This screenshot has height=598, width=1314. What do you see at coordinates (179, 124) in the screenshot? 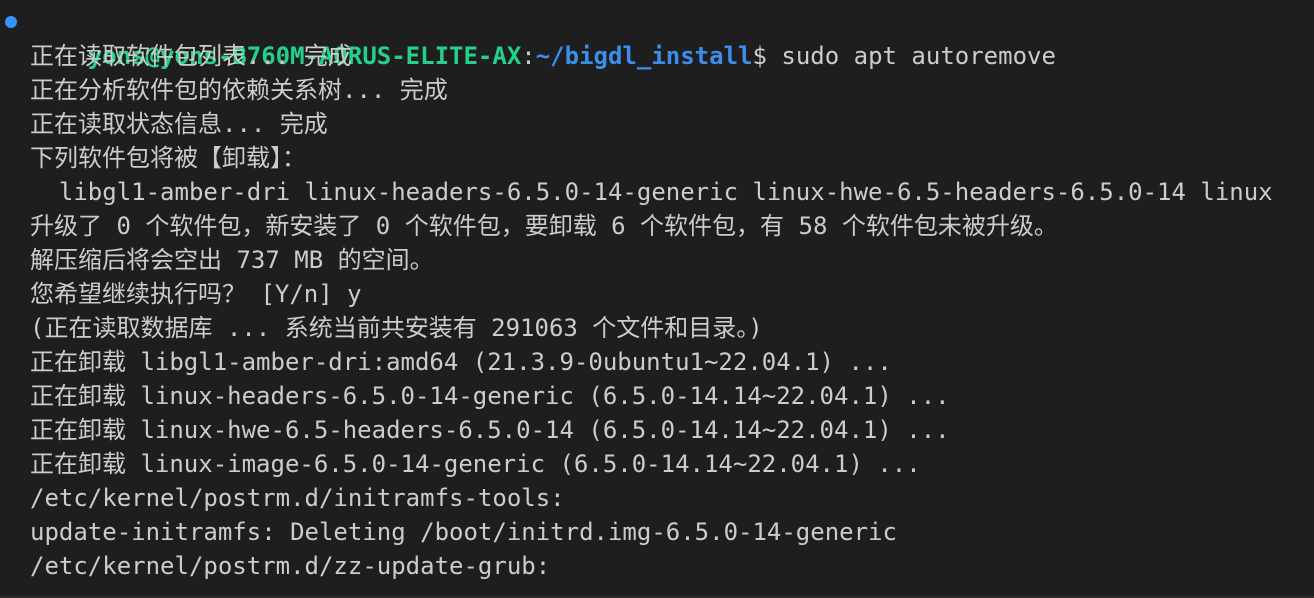
I see `output-line: 正在读取状态信息... 完成` at bounding box center [179, 124].